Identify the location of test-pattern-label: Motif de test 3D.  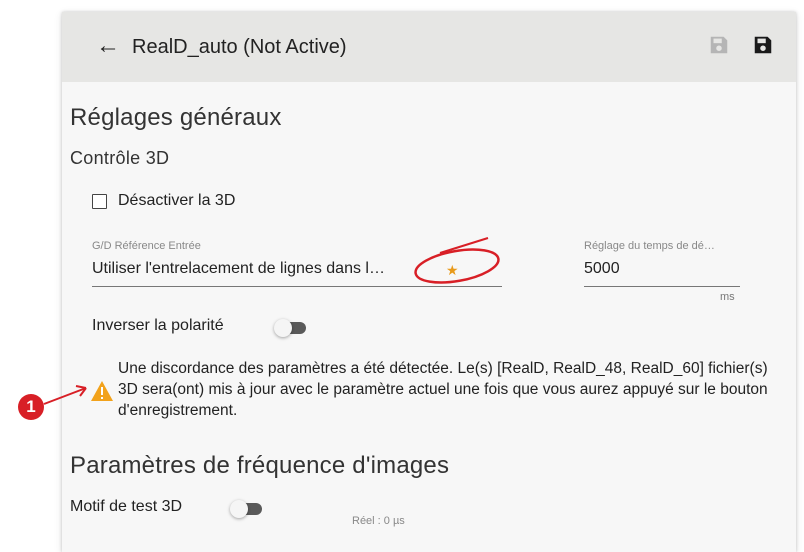
(126, 506).